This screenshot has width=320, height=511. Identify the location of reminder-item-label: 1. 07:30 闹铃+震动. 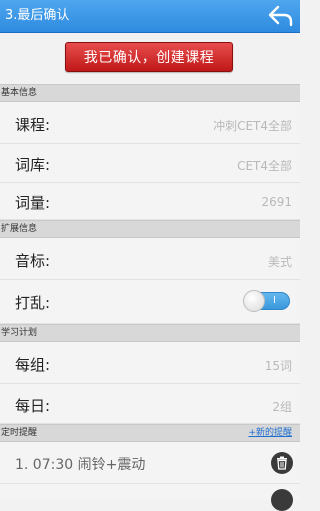
(80, 465).